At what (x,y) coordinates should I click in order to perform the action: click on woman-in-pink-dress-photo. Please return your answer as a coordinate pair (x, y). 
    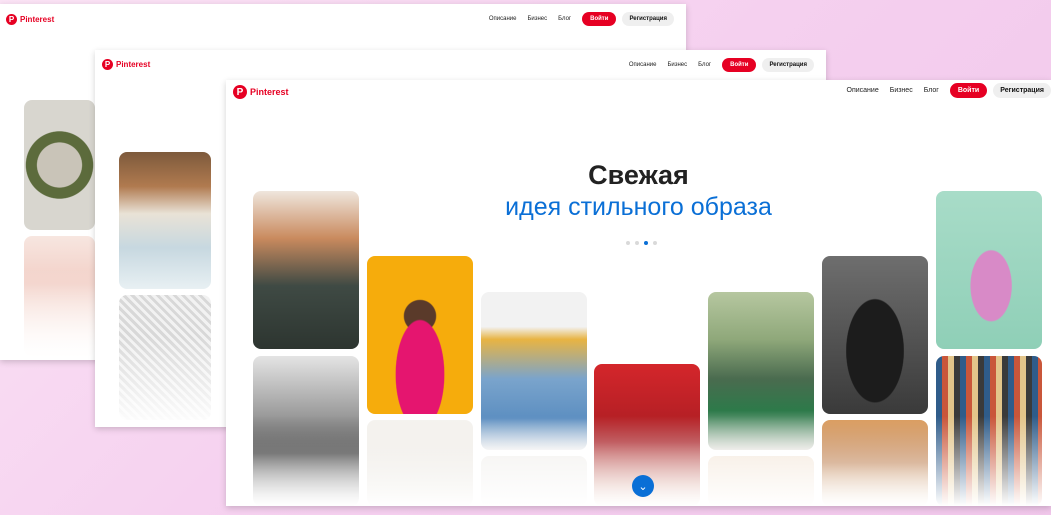
    Looking at the image, I should click on (989, 270).